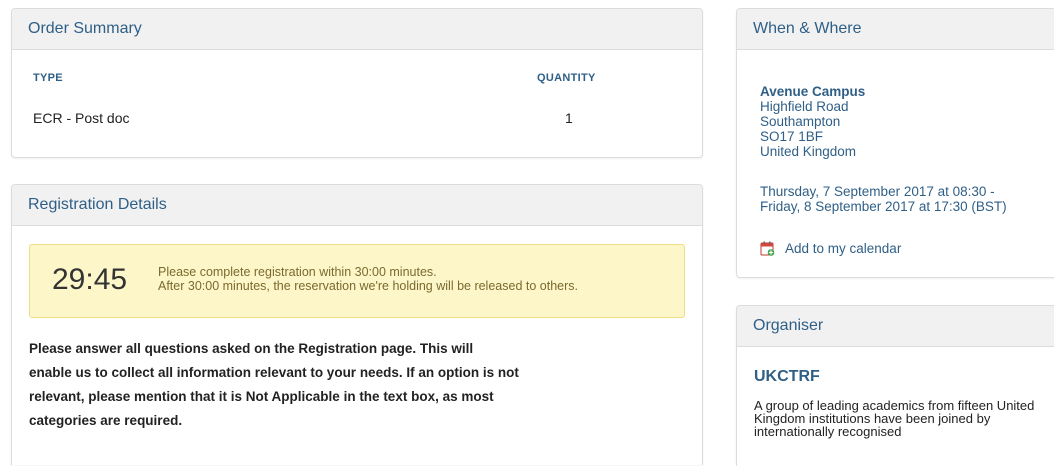 The width and height of the screenshot is (1054, 466). I want to click on address-line: Southampton, so click(800, 121).